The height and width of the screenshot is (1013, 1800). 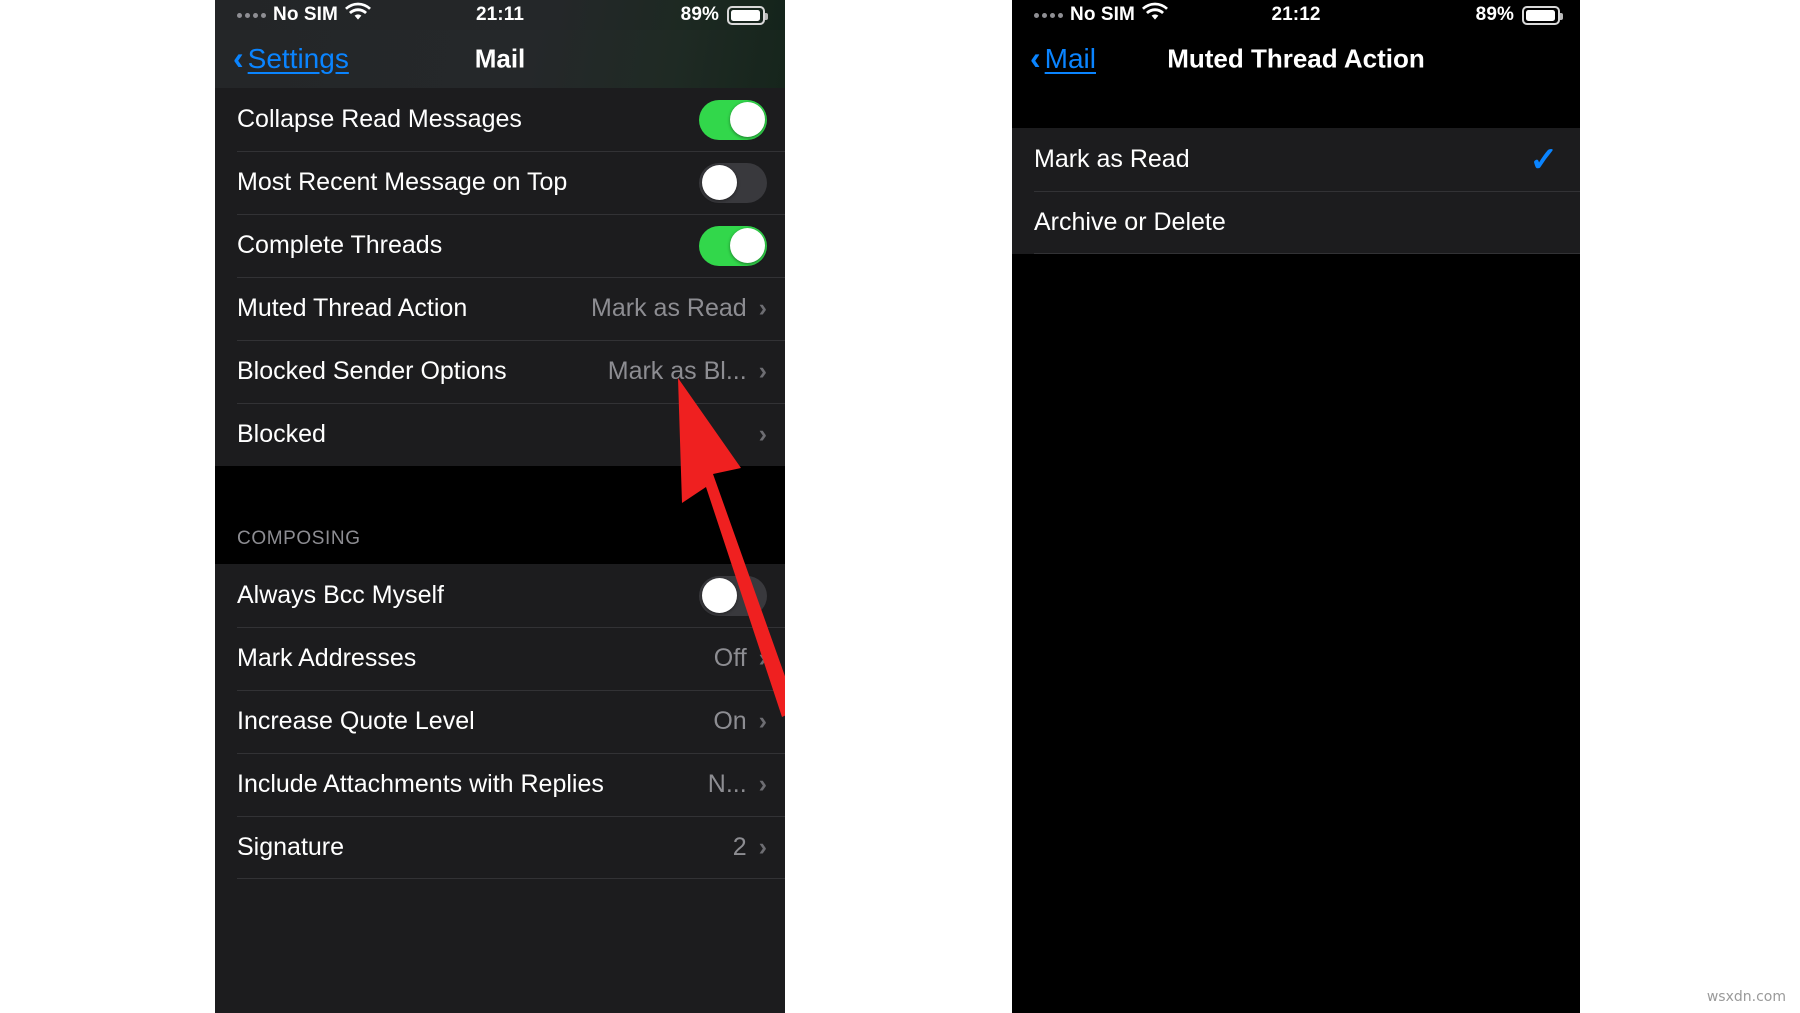 What do you see at coordinates (1296, 222) in the screenshot?
I see `option-archive-or-delete: Archive or Delete` at bounding box center [1296, 222].